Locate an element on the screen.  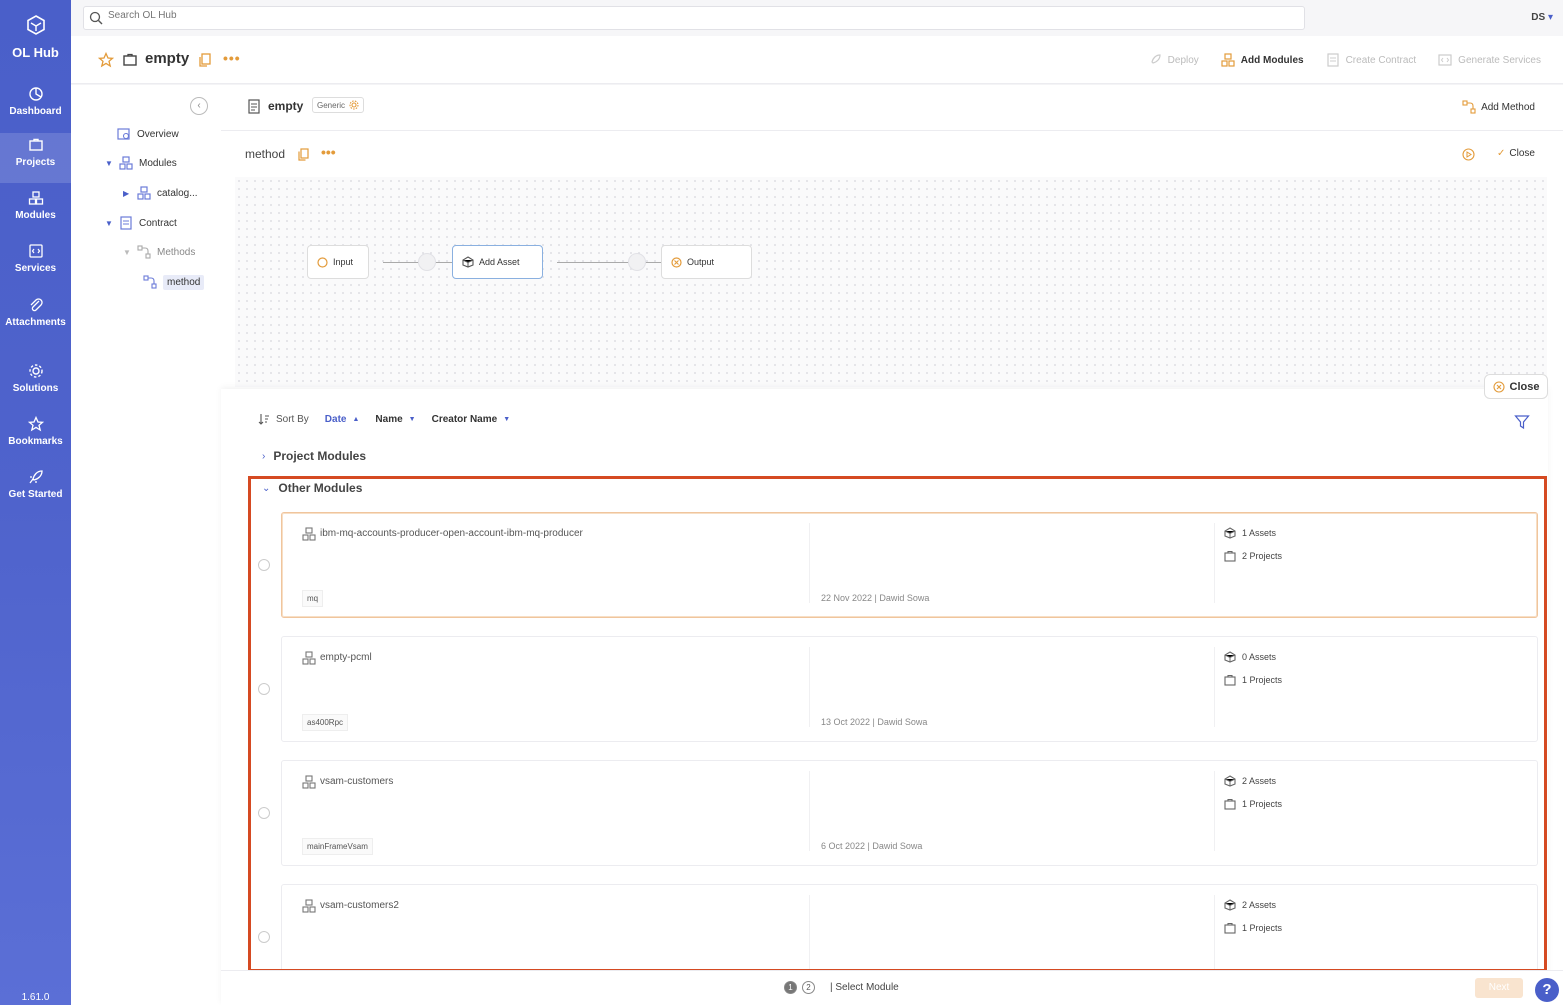
flow-node-output: Output is located at coordinates (706, 262).